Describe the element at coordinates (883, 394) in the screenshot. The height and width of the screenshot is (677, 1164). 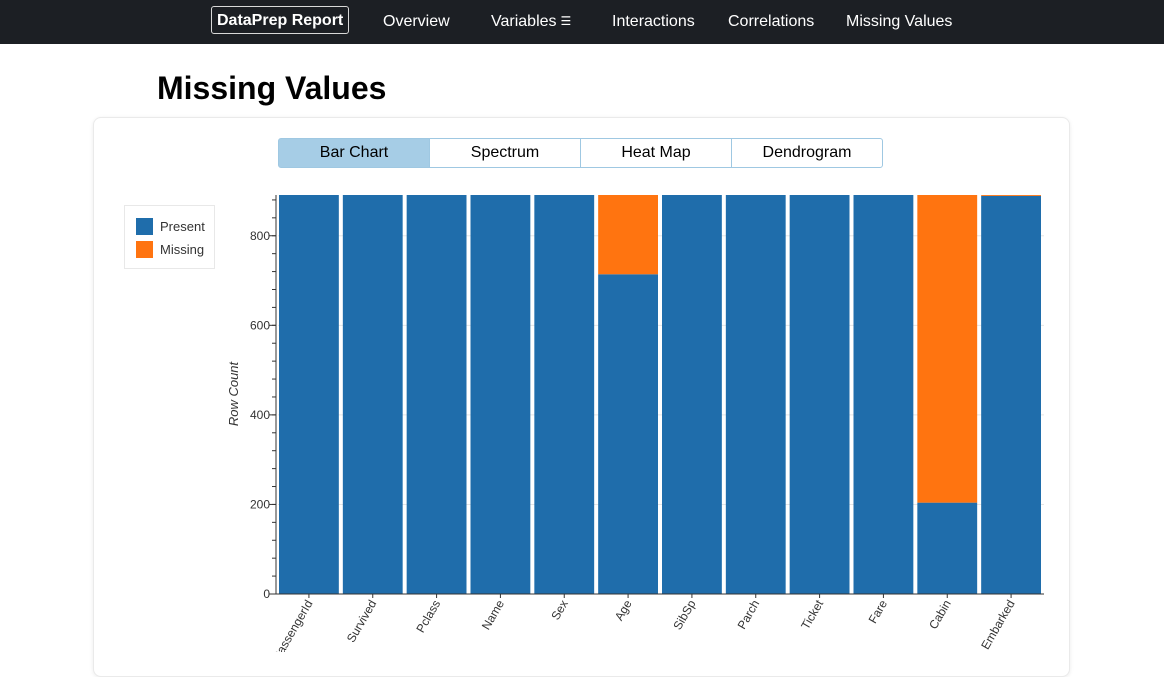
I see `bar-present-fare` at that location.